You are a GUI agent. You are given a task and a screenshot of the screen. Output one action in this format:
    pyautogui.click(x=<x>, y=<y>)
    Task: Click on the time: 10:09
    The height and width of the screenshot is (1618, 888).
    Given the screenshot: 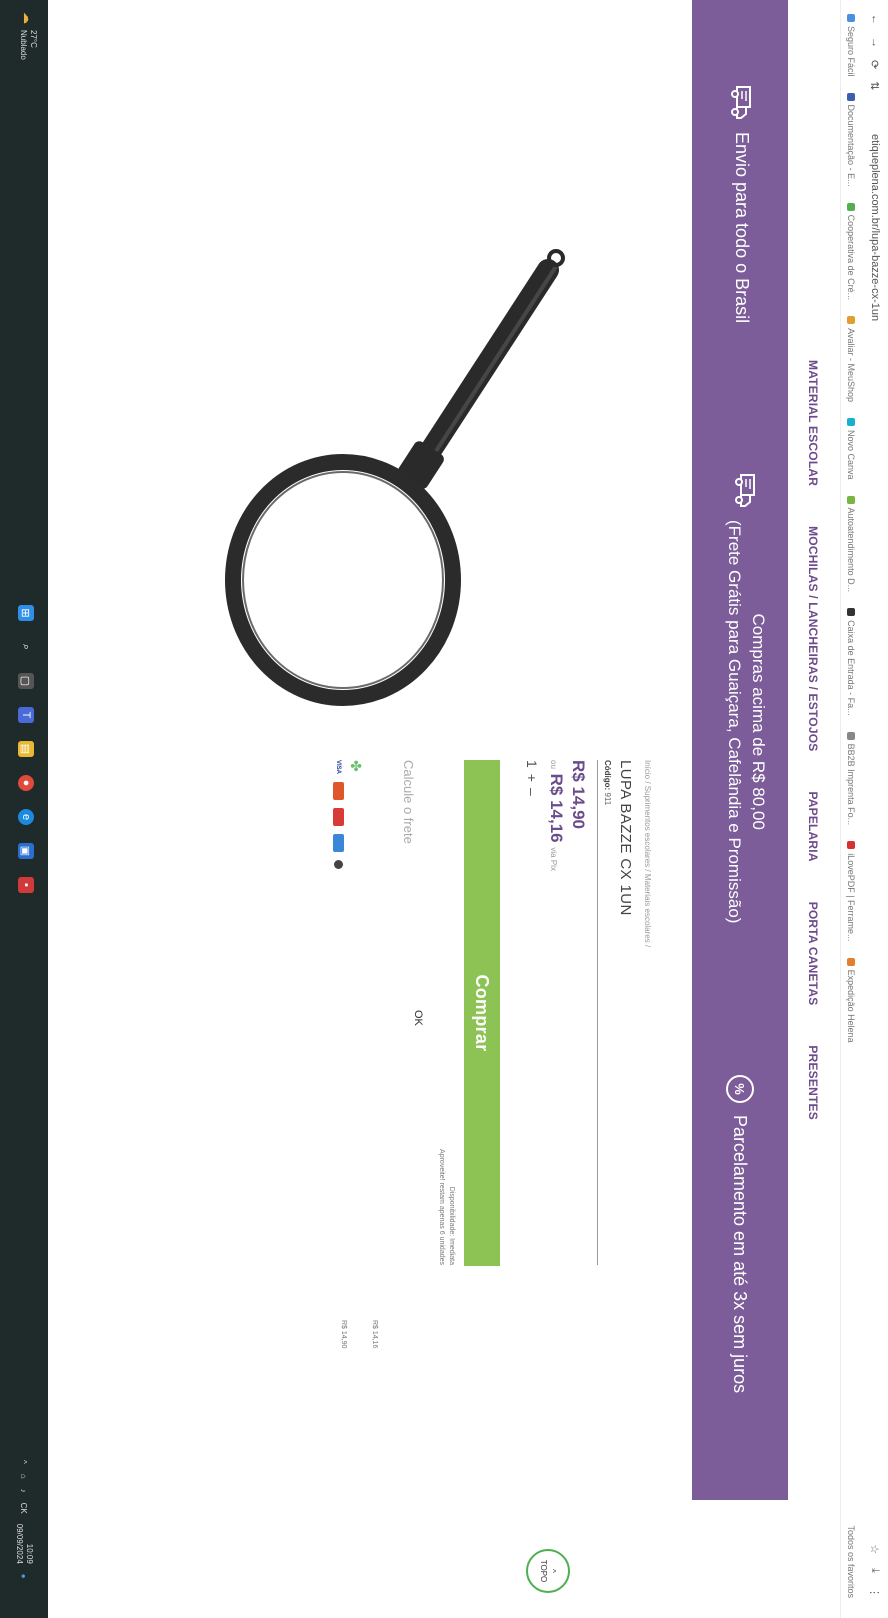 What is the action you would take?
    pyautogui.click(x=29, y=1553)
    